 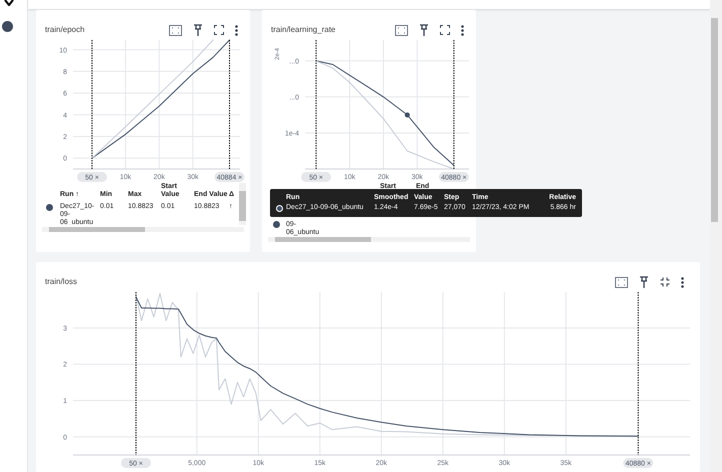 What do you see at coordinates (665, 282) in the screenshot?
I see `exit-fullscreen-icon` at bounding box center [665, 282].